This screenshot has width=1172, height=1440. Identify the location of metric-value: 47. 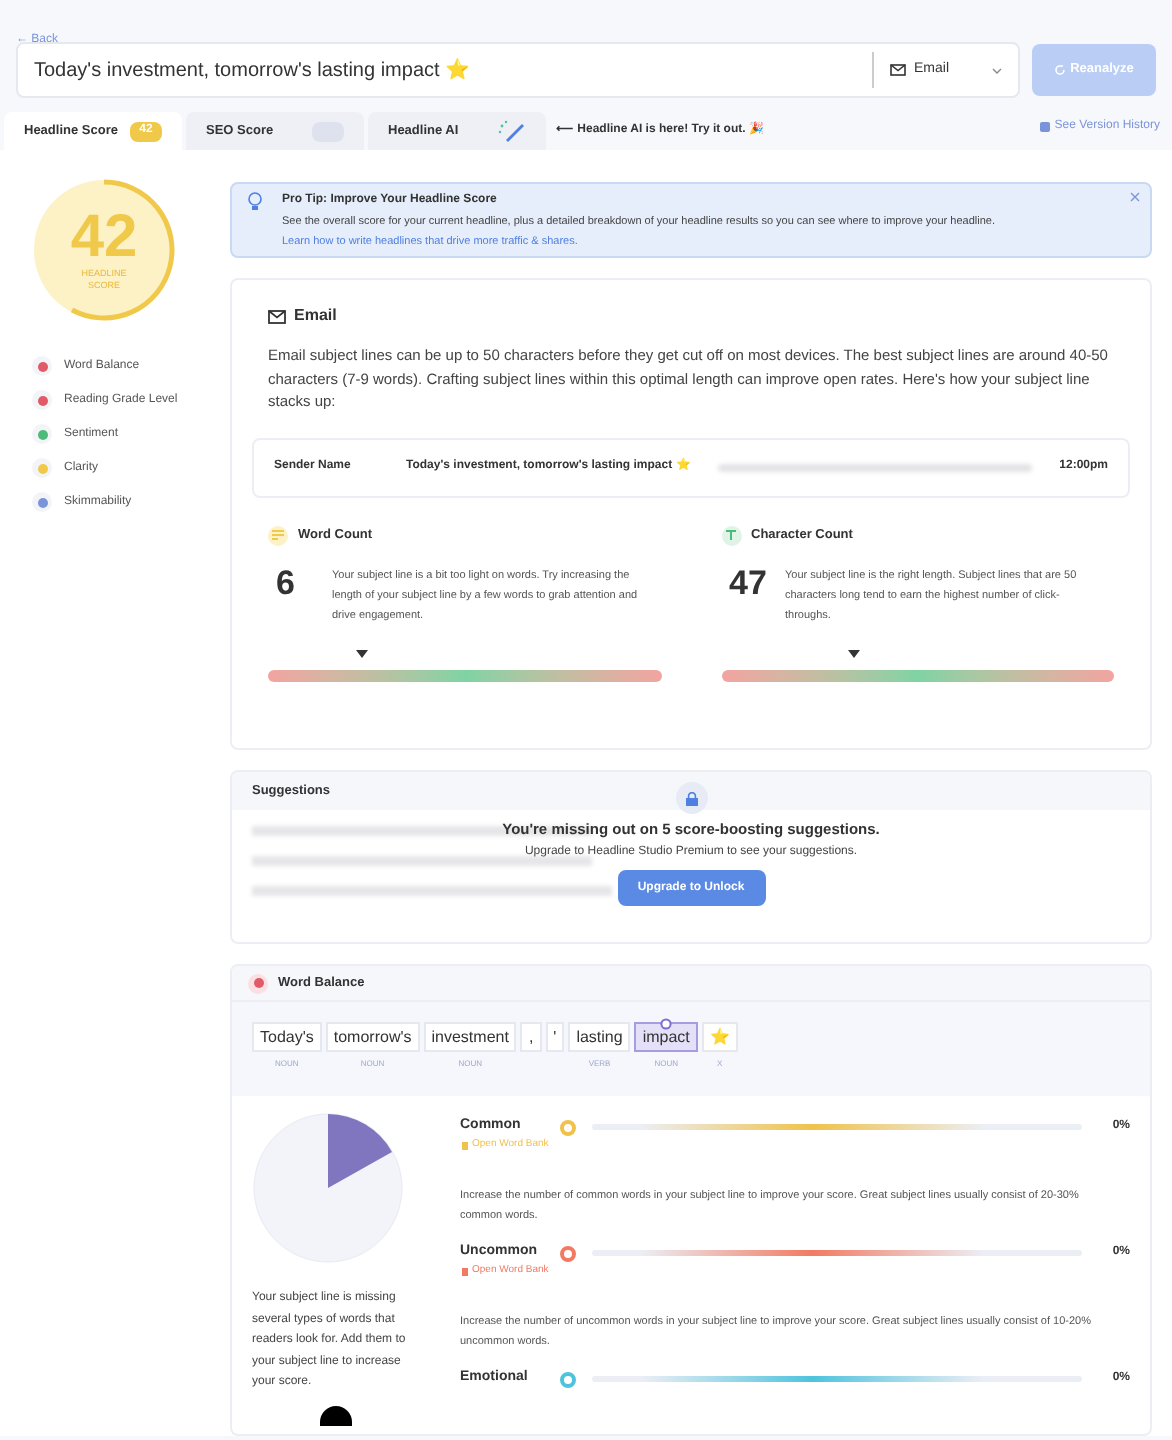
(749, 585).